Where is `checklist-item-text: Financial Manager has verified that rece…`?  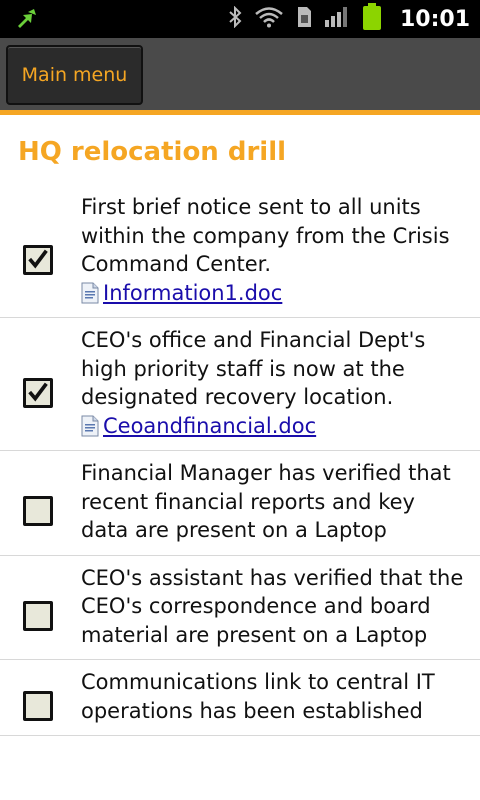
checklist-item-text: Financial Manager has verified that rece… is located at coordinates (266, 501).